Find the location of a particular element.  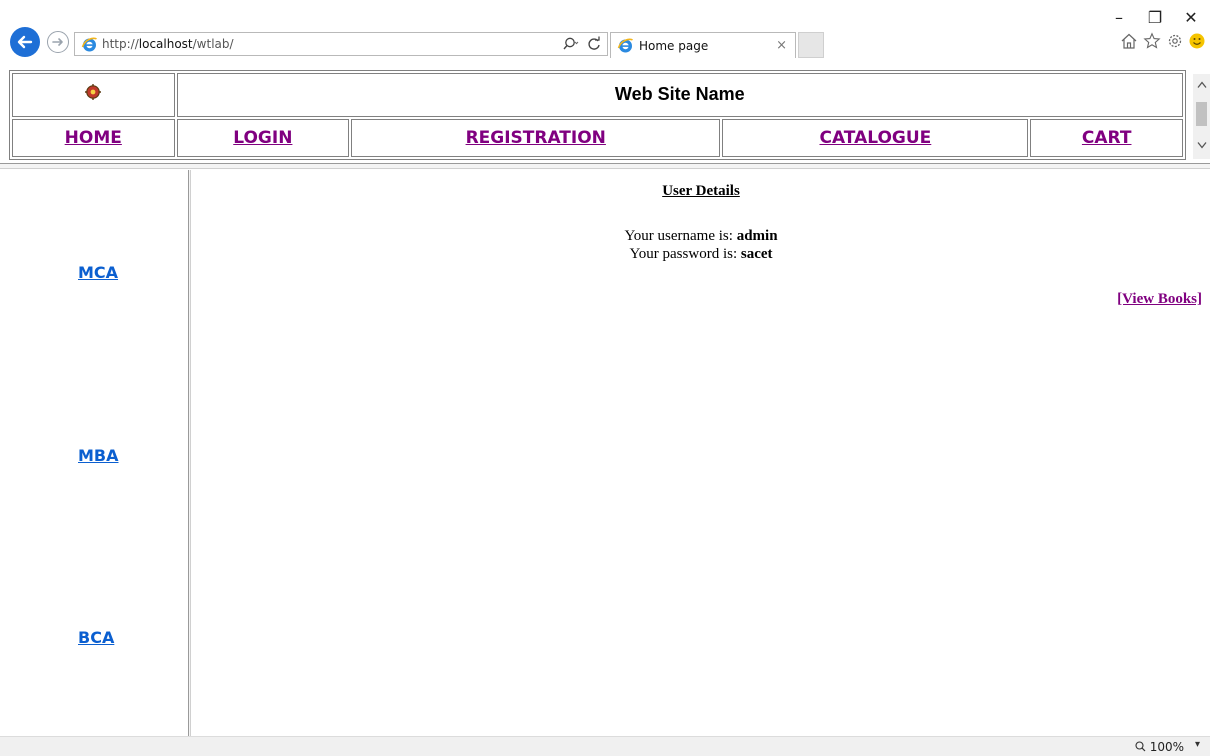

arrow-right-icon is located at coordinates (57, 42).